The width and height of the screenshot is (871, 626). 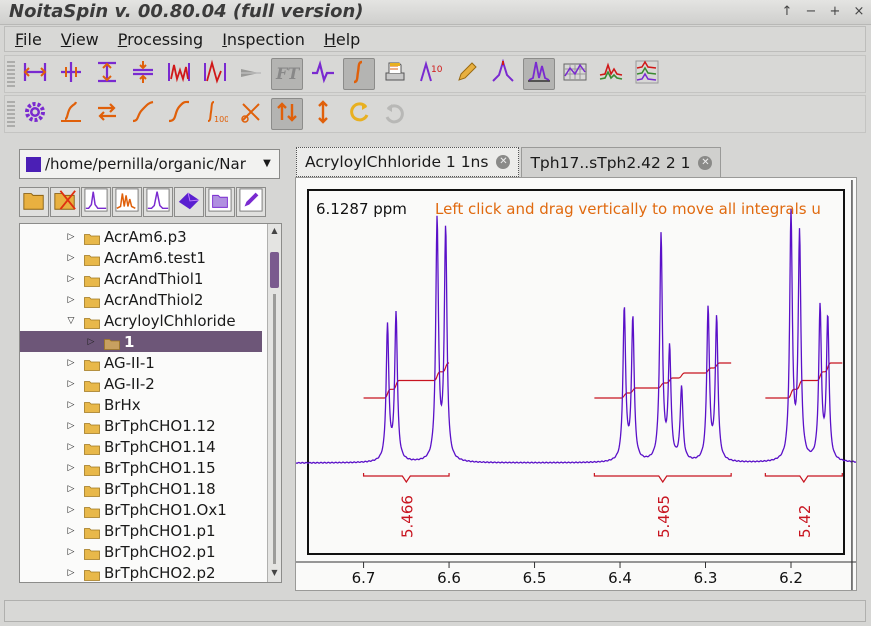 I want to click on tree-item: ▷ BrTphCHO1.15, so click(x=141, y=467).